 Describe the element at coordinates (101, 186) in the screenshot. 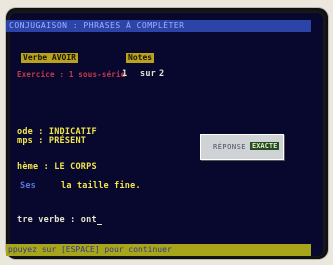

I see `sentence-text: la taille fine.` at that location.